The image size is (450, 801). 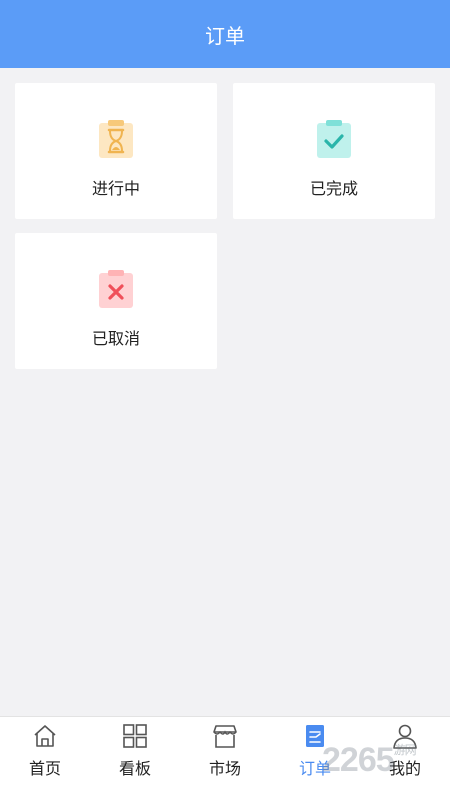 I want to click on tab-label: 首页, so click(x=44, y=768).